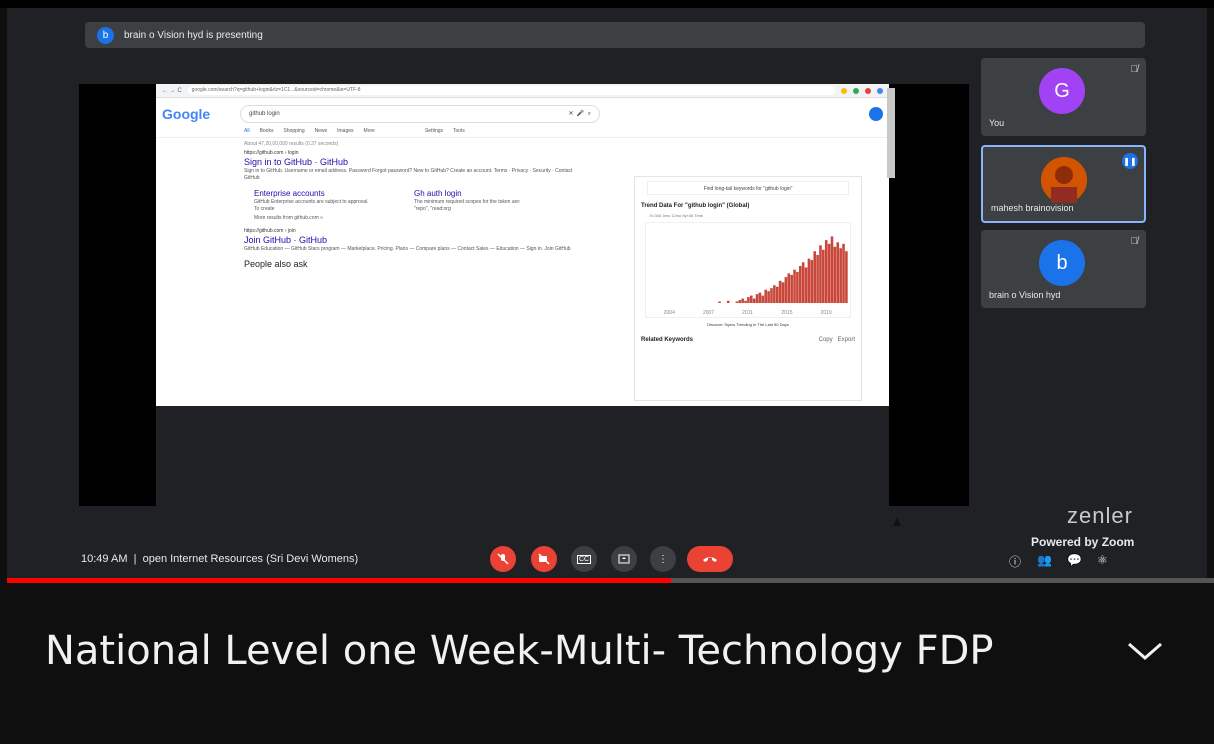 The width and height of the screenshot is (1214, 744). What do you see at coordinates (434, 130) in the screenshot?
I see `google-tab: Settings` at bounding box center [434, 130].